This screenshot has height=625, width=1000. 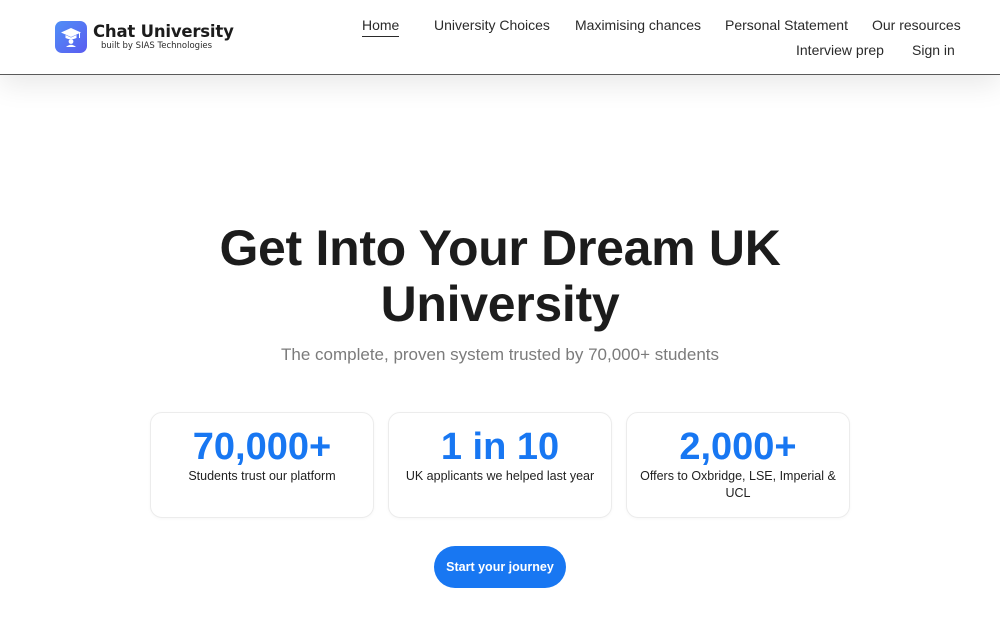 I want to click on nav-link-our-resources: Our resources, so click(x=916, y=25).